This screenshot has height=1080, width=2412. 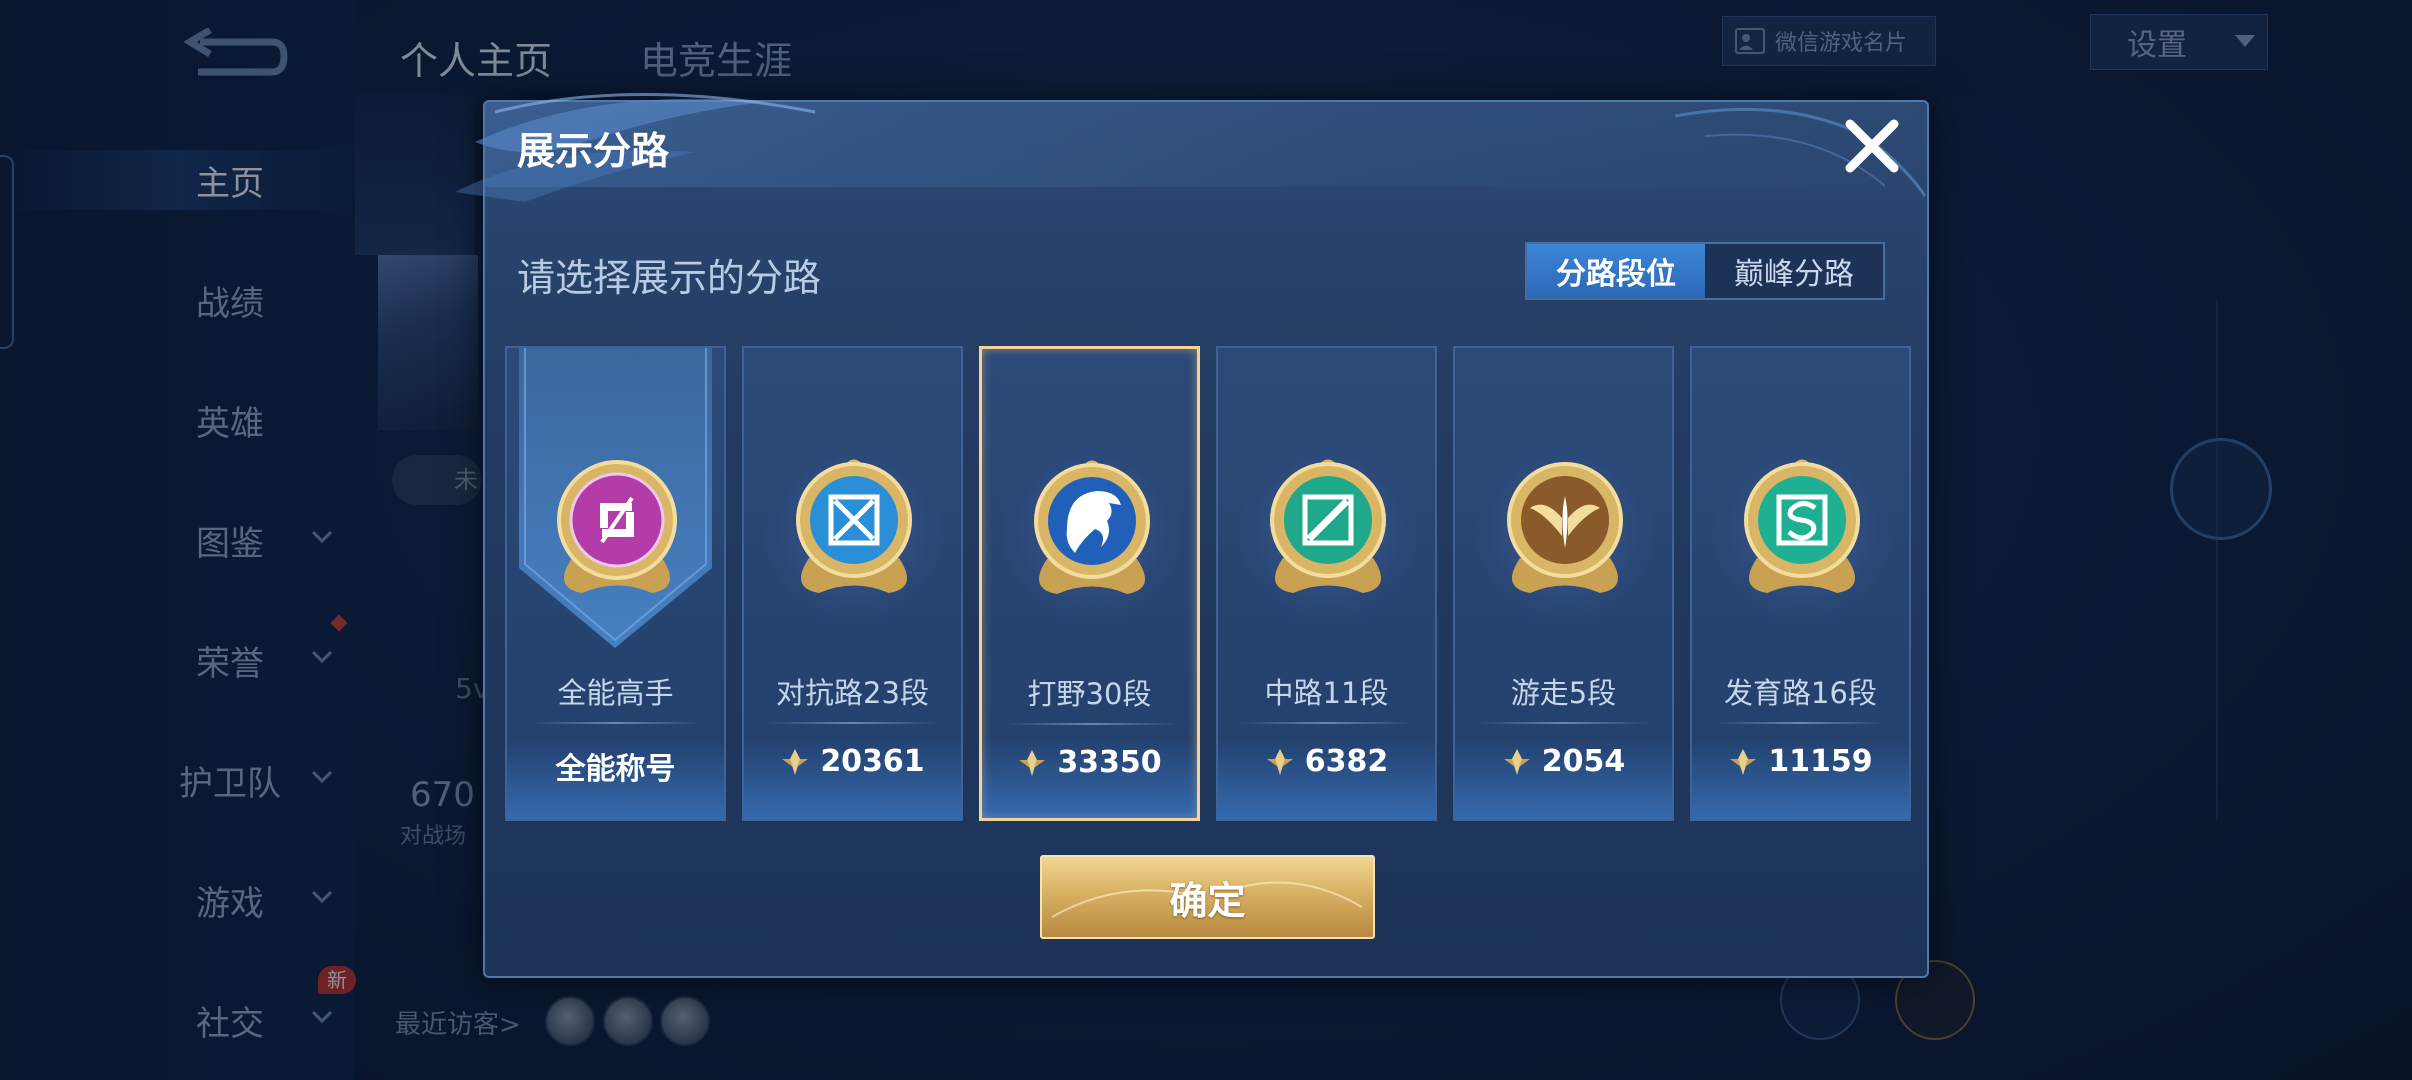 I want to click on lane-card-clash: 对抗路23段 20361, so click(x=852, y=583).